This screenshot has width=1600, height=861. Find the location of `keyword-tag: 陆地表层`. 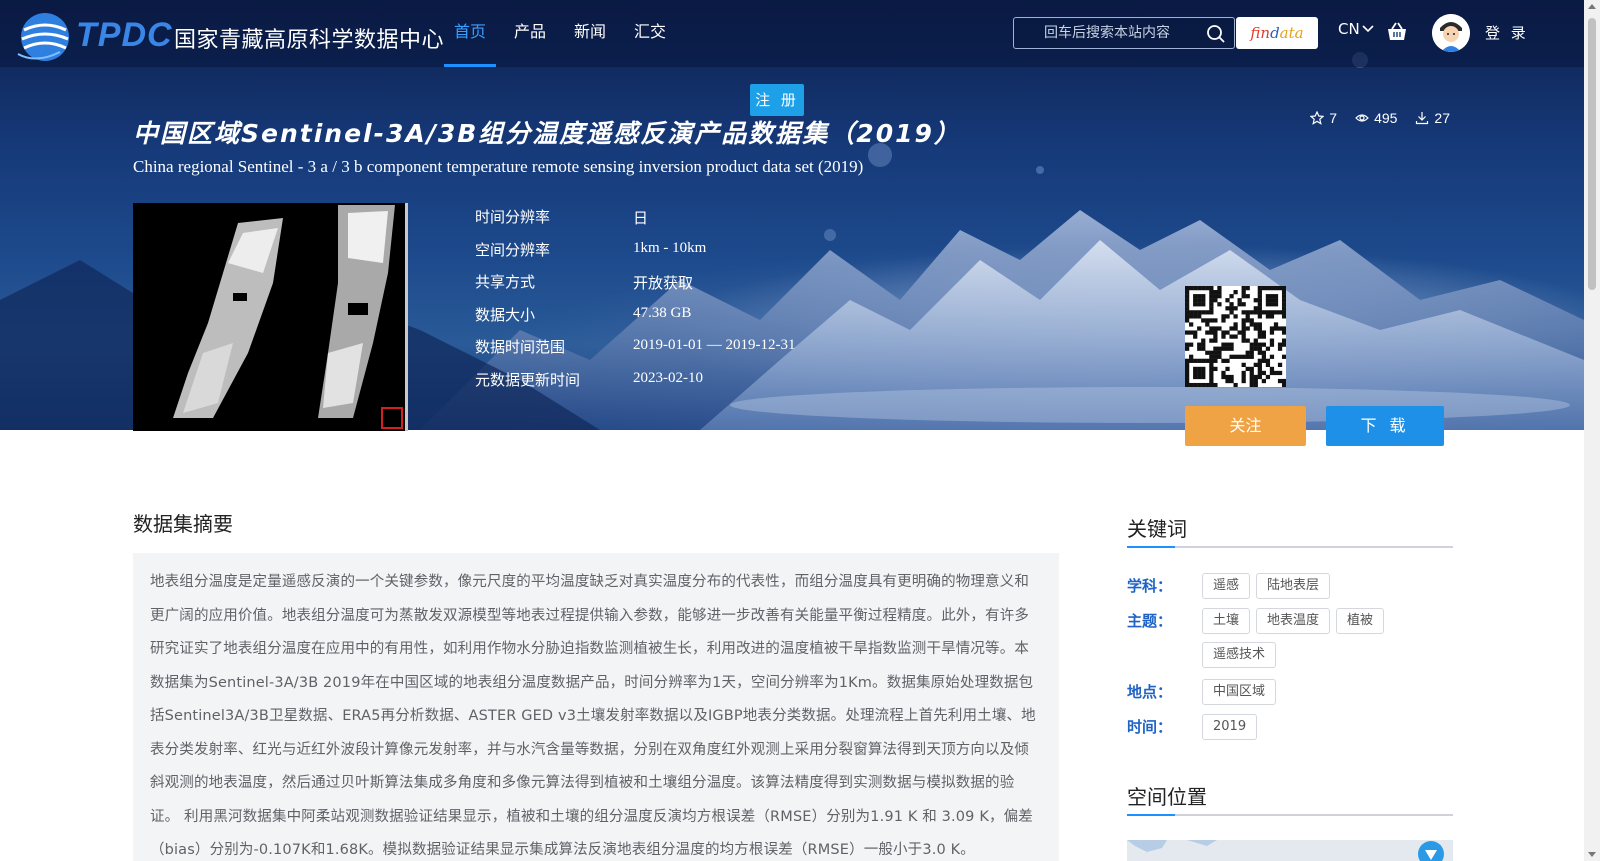

keyword-tag: 陆地表层 is located at coordinates (1293, 586).